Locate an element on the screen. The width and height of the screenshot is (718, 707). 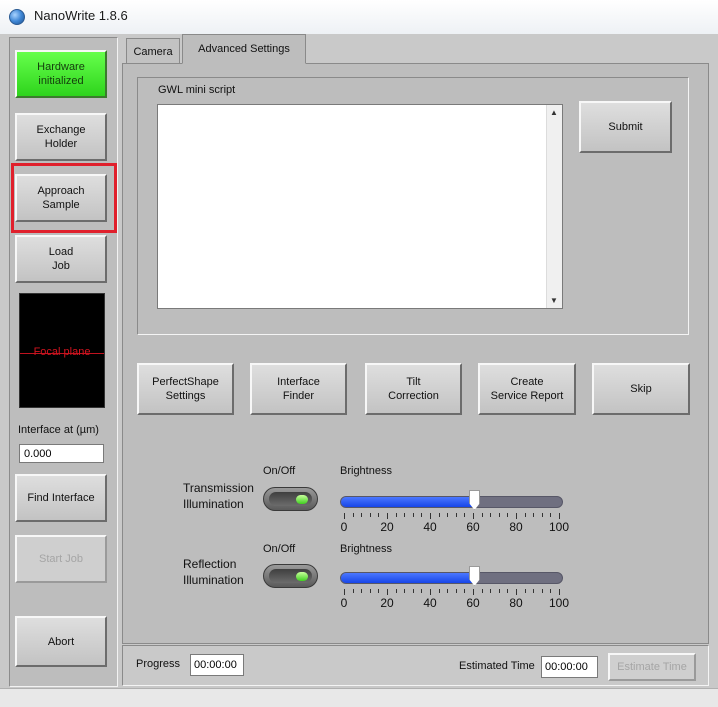
create-service-report-button: Create Service Report is located at coordinates (527, 389).